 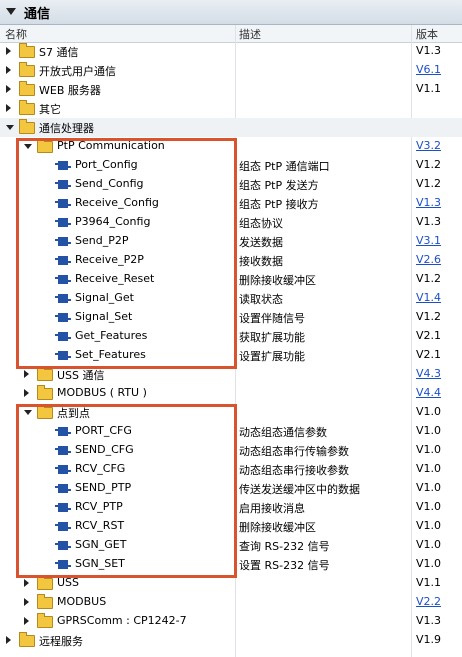 I want to click on folder-row: 通信处理器, so click(x=231, y=127).